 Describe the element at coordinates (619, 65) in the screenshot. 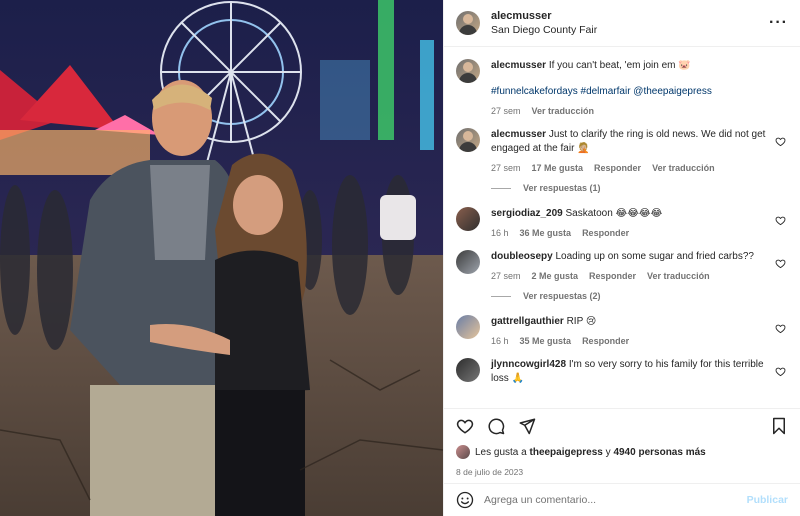

I see `caption-body: If you can't beat, 'em join em 🐷` at that location.